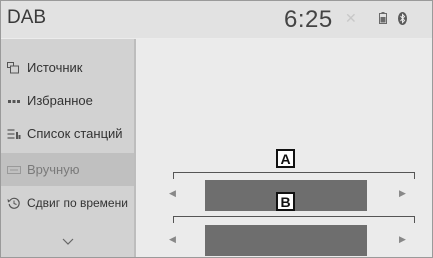  What do you see at coordinates (402, 18) in the screenshot?
I see `bluetooth-icon` at bounding box center [402, 18].